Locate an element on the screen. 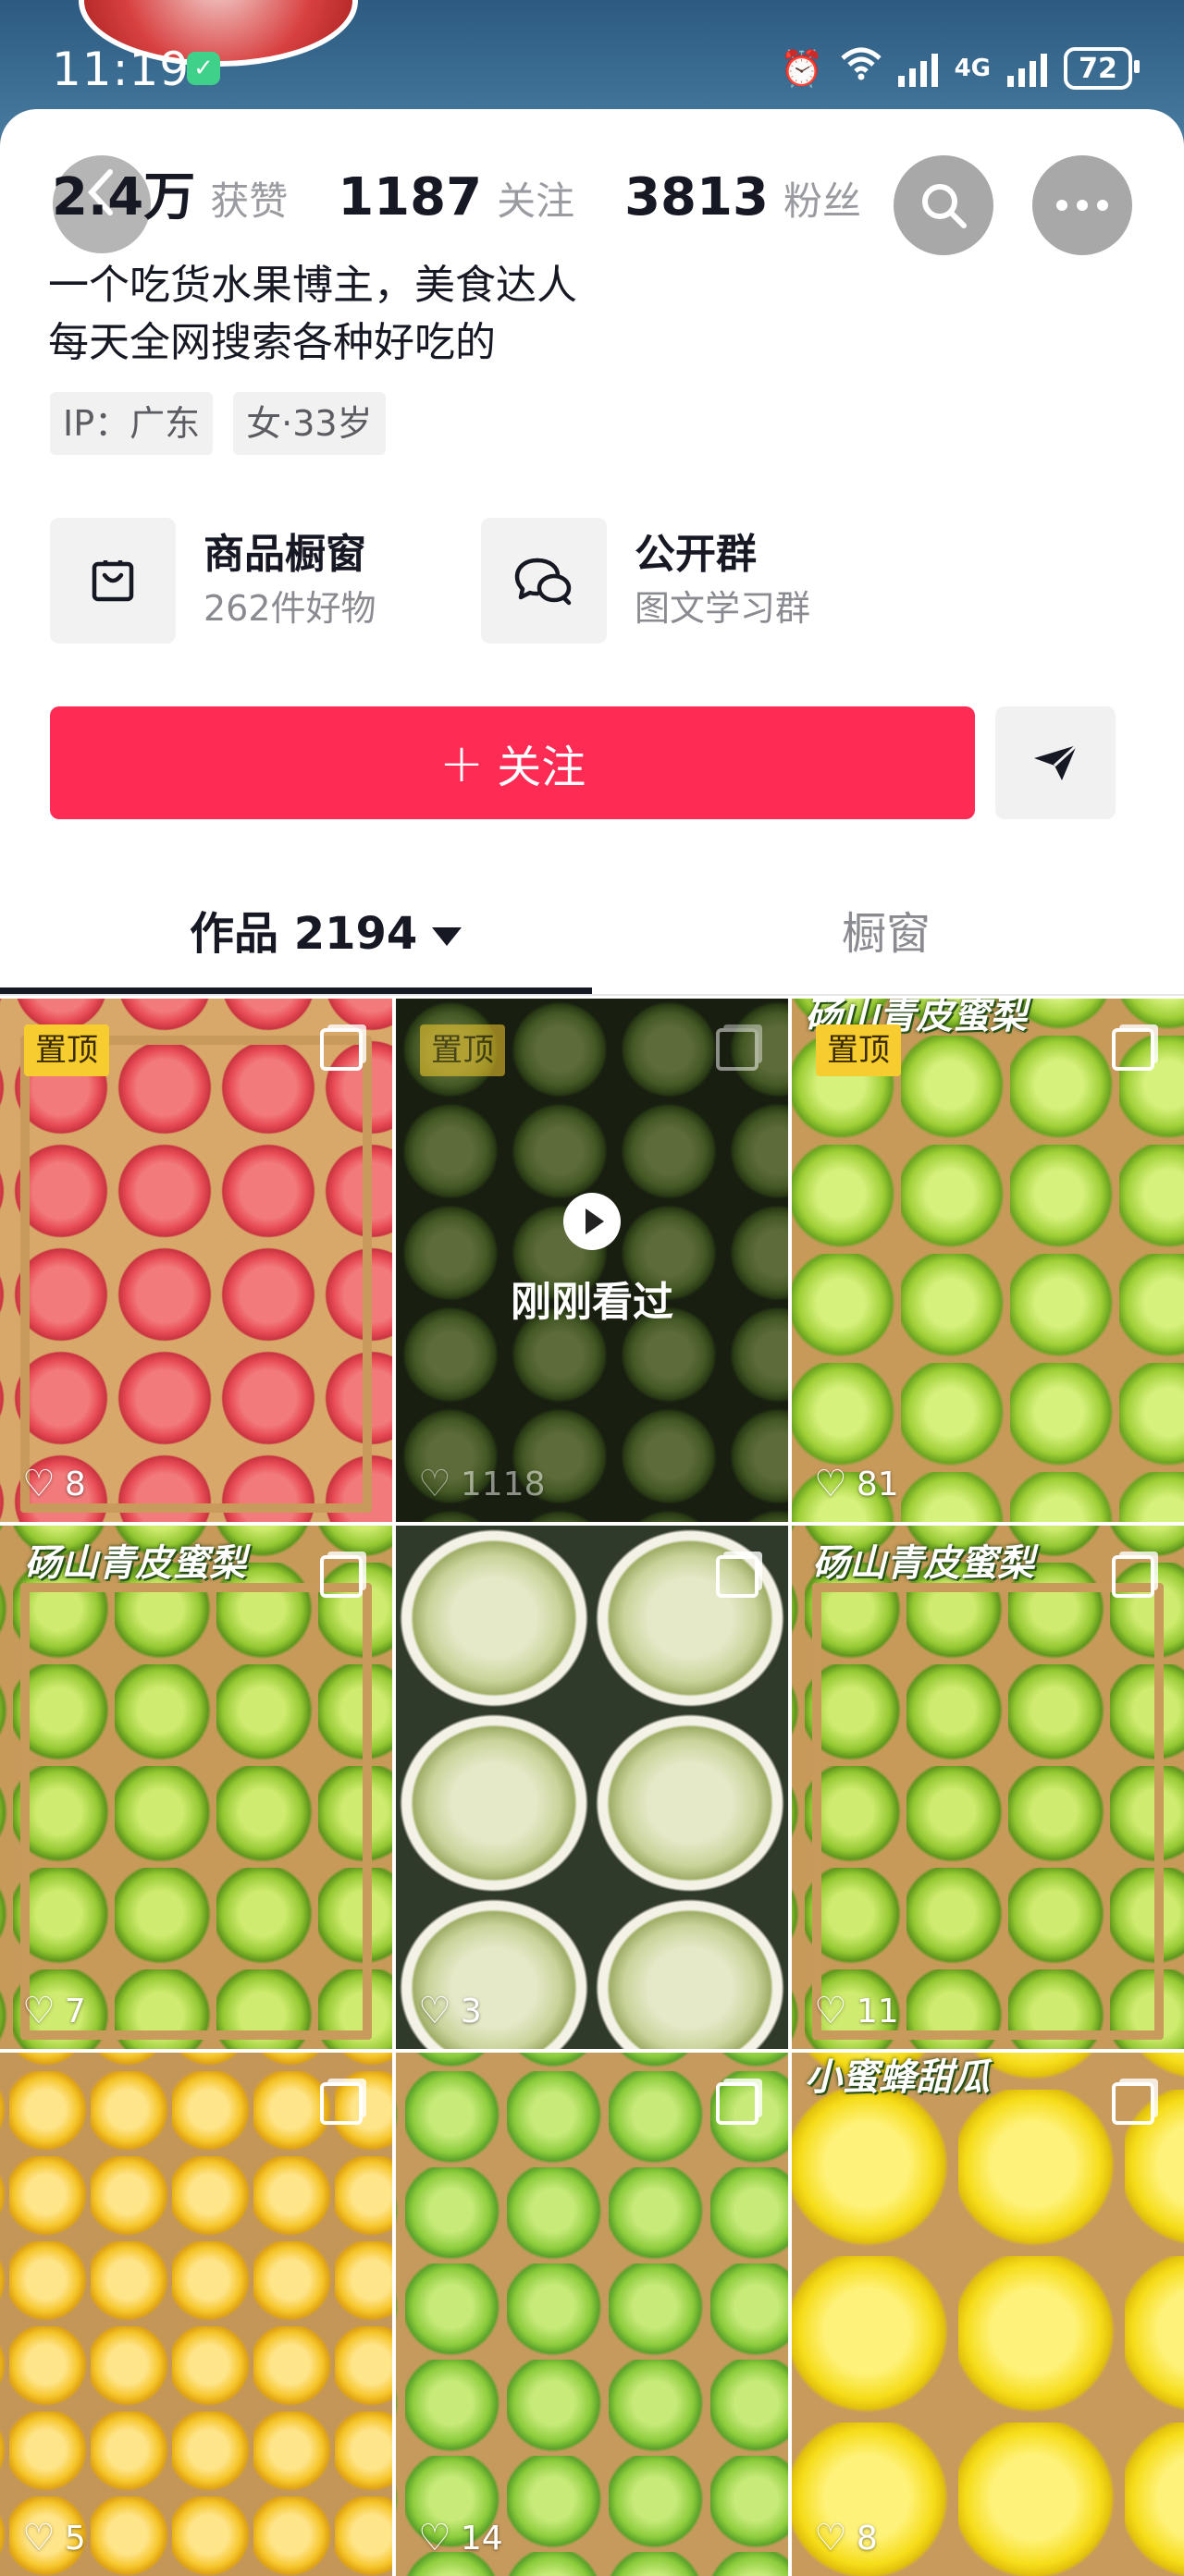 This screenshot has height=2576, width=1184. grid-item: 砀山青皮蜜梨 ♡ 11 is located at coordinates (988, 1787).